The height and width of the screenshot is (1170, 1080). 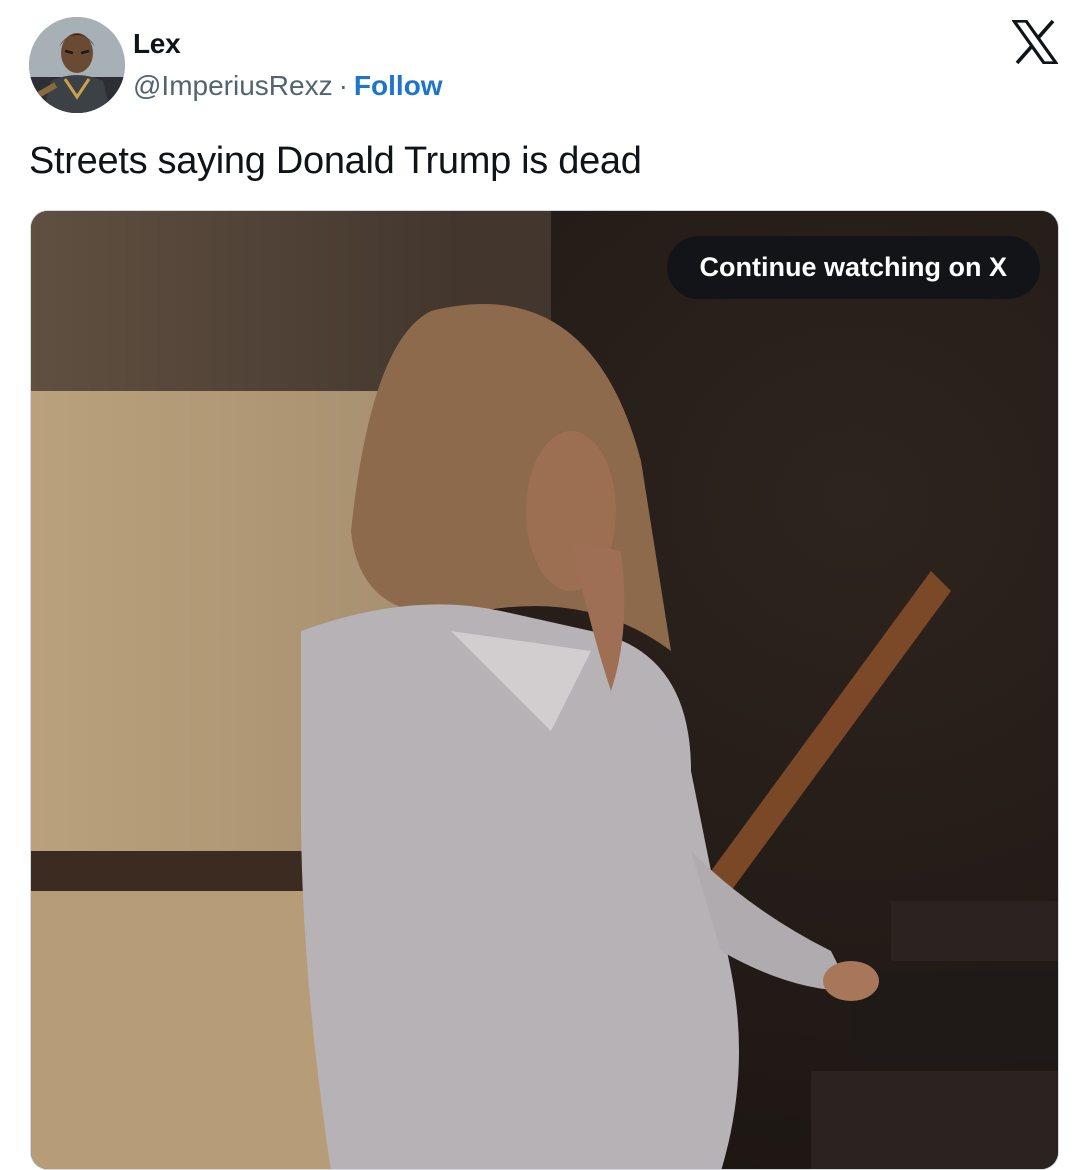 What do you see at coordinates (1035, 42) in the screenshot?
I see `x-logo-icon` at bounding box center [1035, 42].